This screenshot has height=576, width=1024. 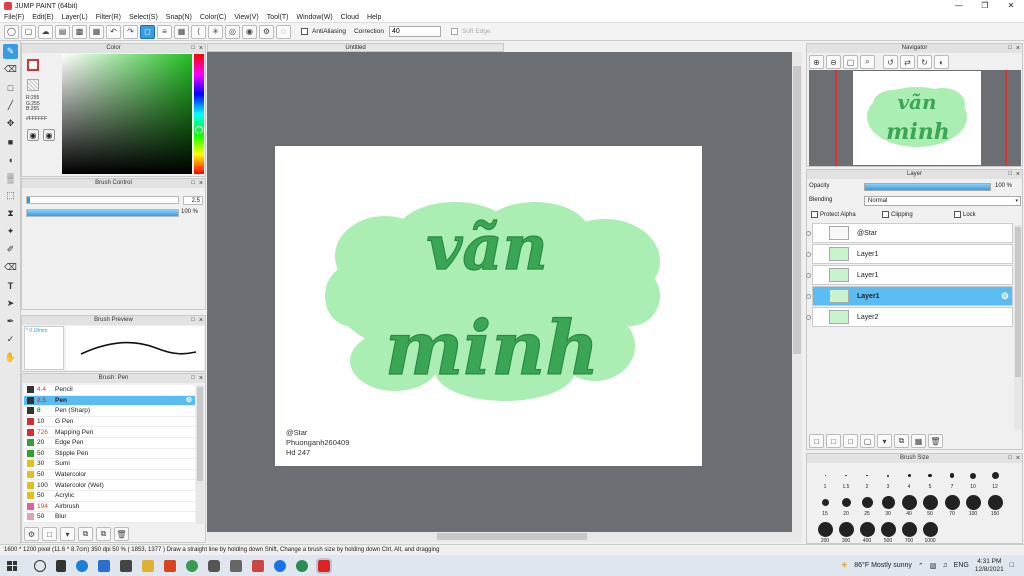 What do you see at coordinates (454, 31) in the screenshot?
I see `soft-edge-checkbox` at bounding box center [454, 31].